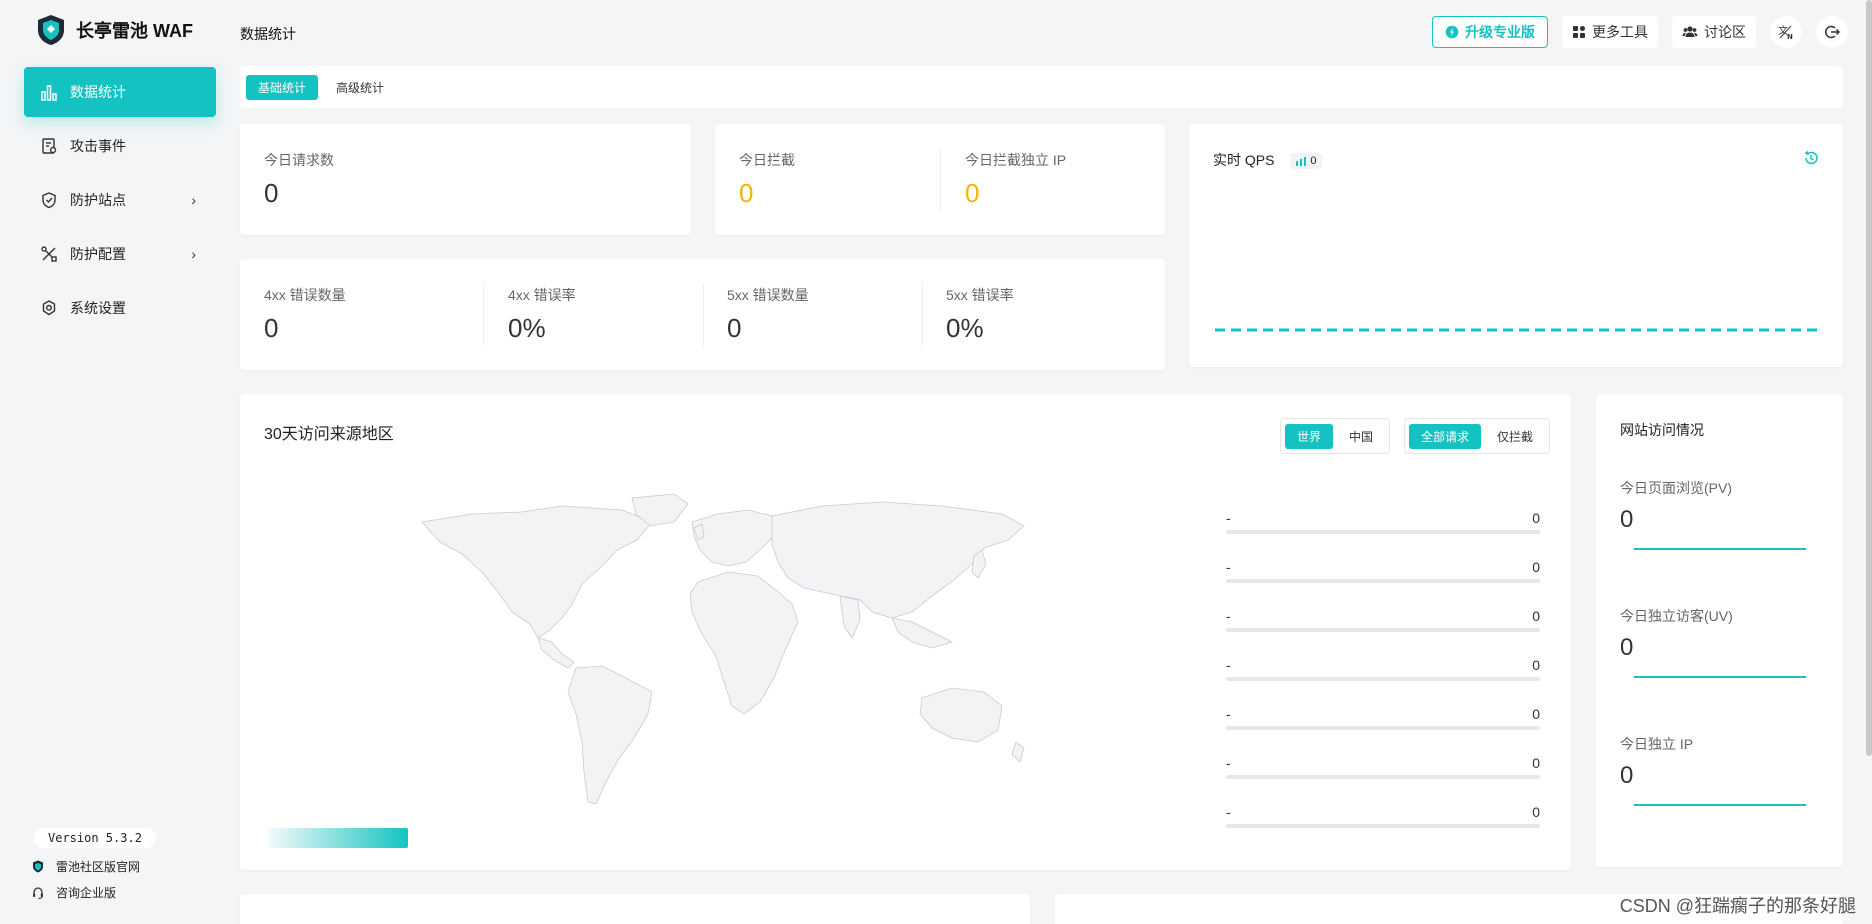 Image resolution: width=1872 pixels, height=924 pixels. I want to click on qps-chip: 0, so click(1306, 161).